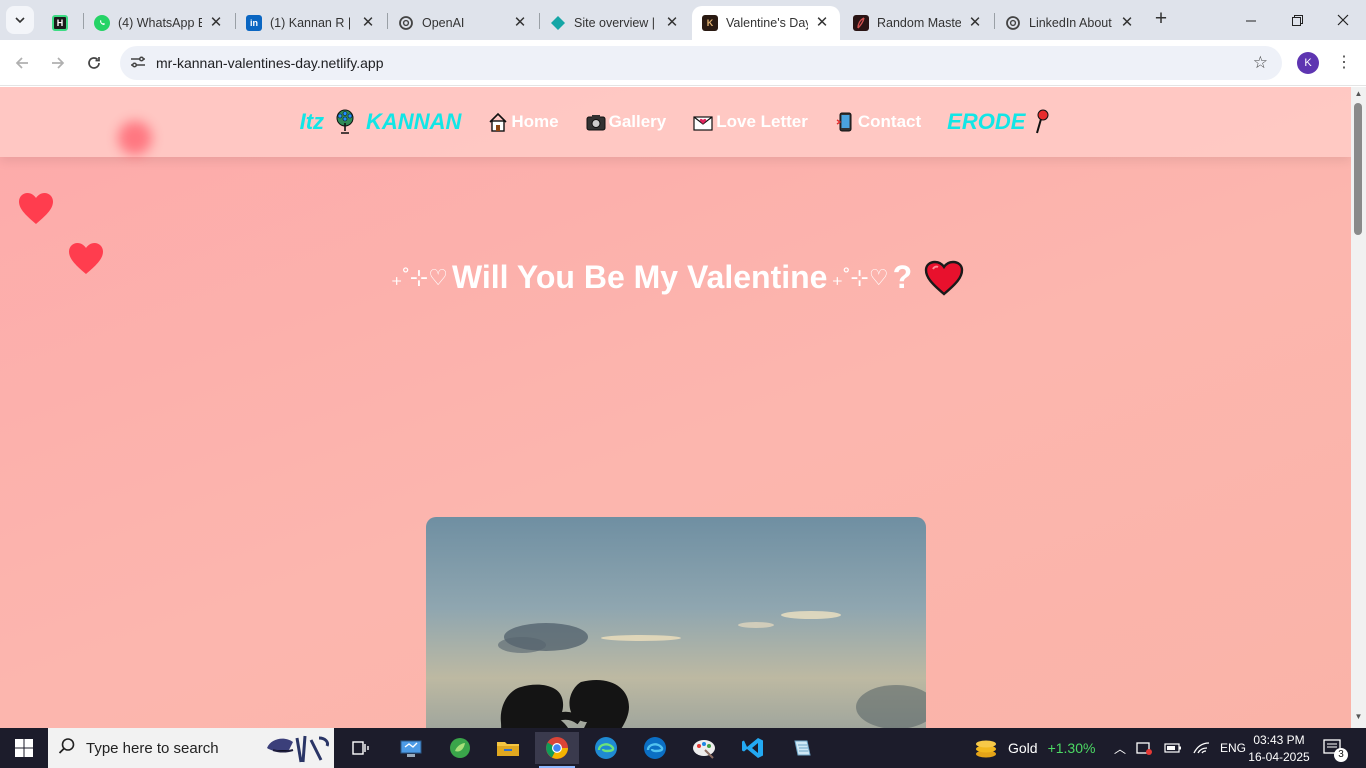  Describe the element at coordinates (1120, 748) in the screenshot. I see `chevron-up-icon: ︿` at that location.